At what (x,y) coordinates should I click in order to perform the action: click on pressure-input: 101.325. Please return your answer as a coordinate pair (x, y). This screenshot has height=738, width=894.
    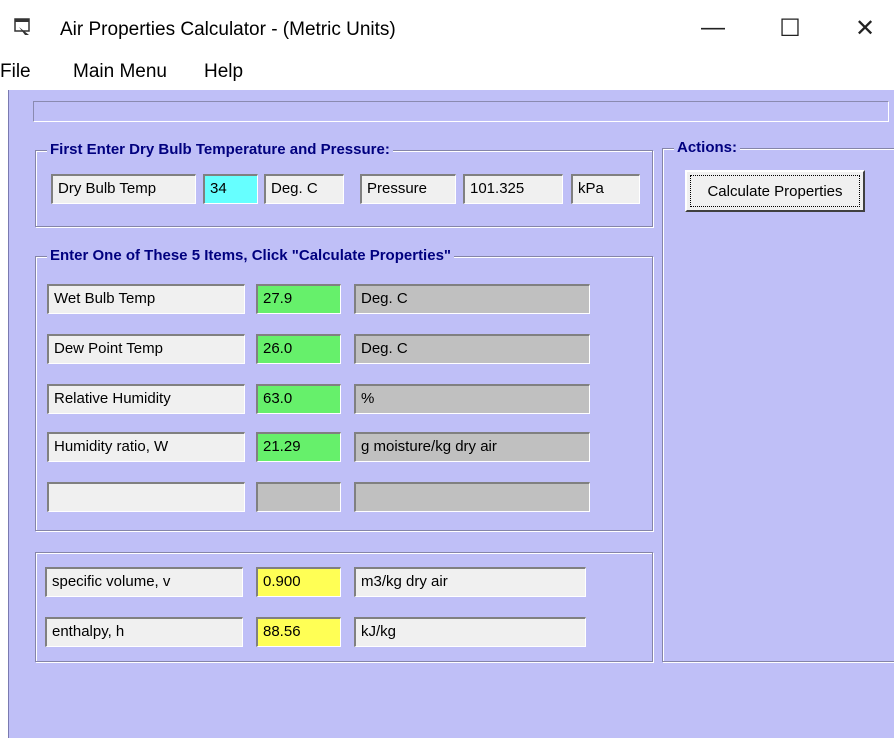
    Looking at the image, I should click on (513, 189).